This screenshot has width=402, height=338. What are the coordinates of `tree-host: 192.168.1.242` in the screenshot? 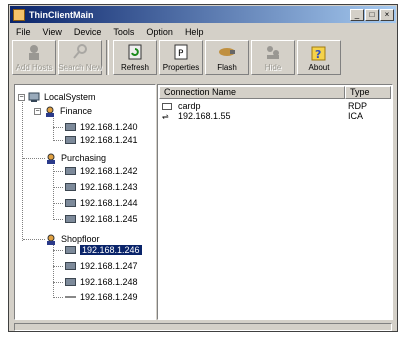 It's located at (101, 171).